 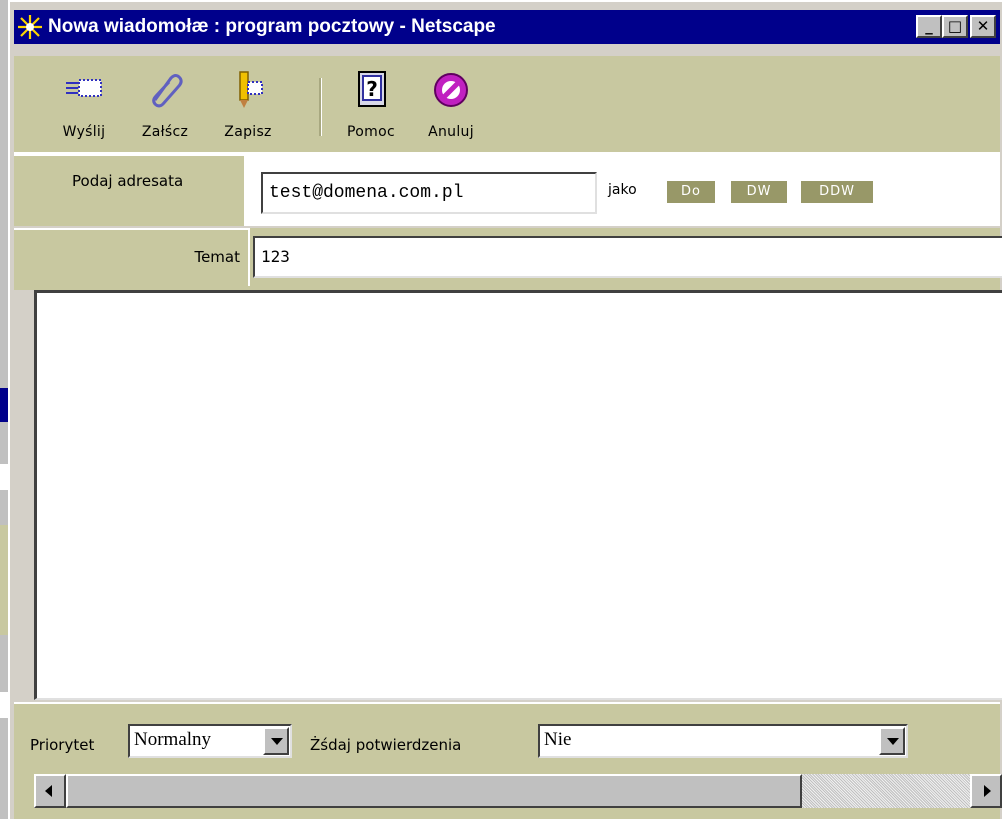 I want to click on as-label: jako, so click(x=622, y=190).